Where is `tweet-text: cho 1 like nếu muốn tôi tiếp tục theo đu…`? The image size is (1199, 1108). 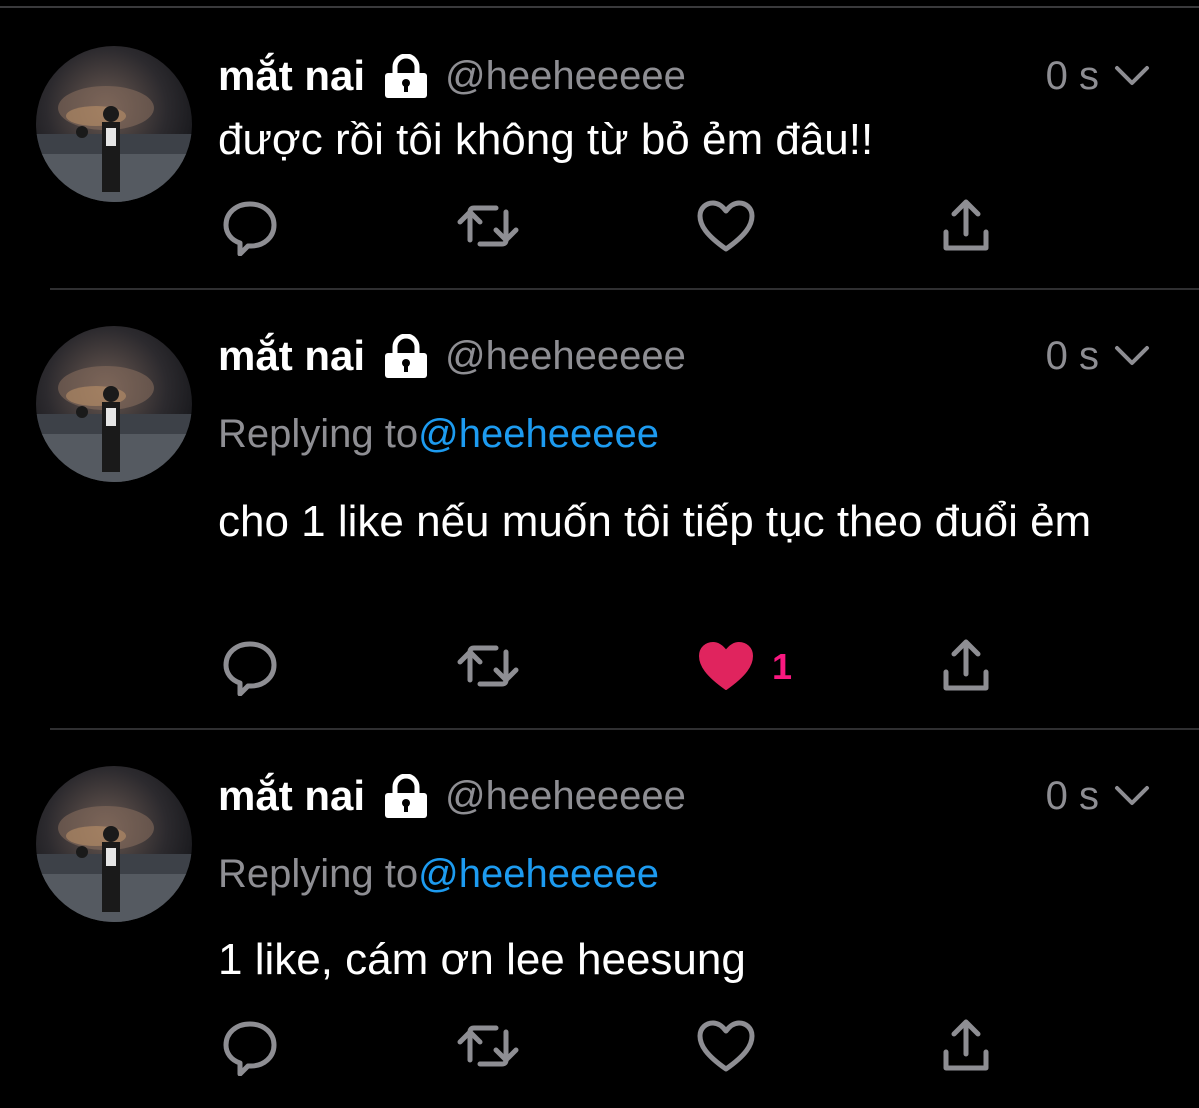 tweet-text: cho 1 like nếu muốn tôi tiếp tục theo đu… is located at coordinates (655, 521).